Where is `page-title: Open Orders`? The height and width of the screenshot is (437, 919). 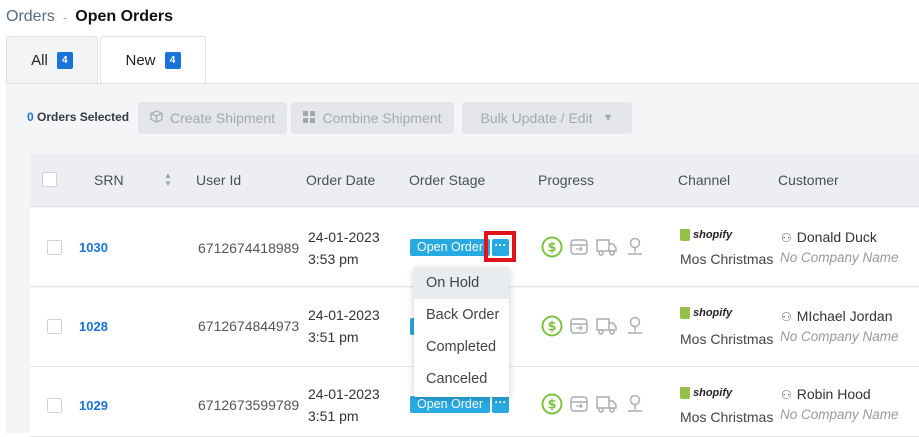
page-title: Open Orders is located at coordinates (124, 16).